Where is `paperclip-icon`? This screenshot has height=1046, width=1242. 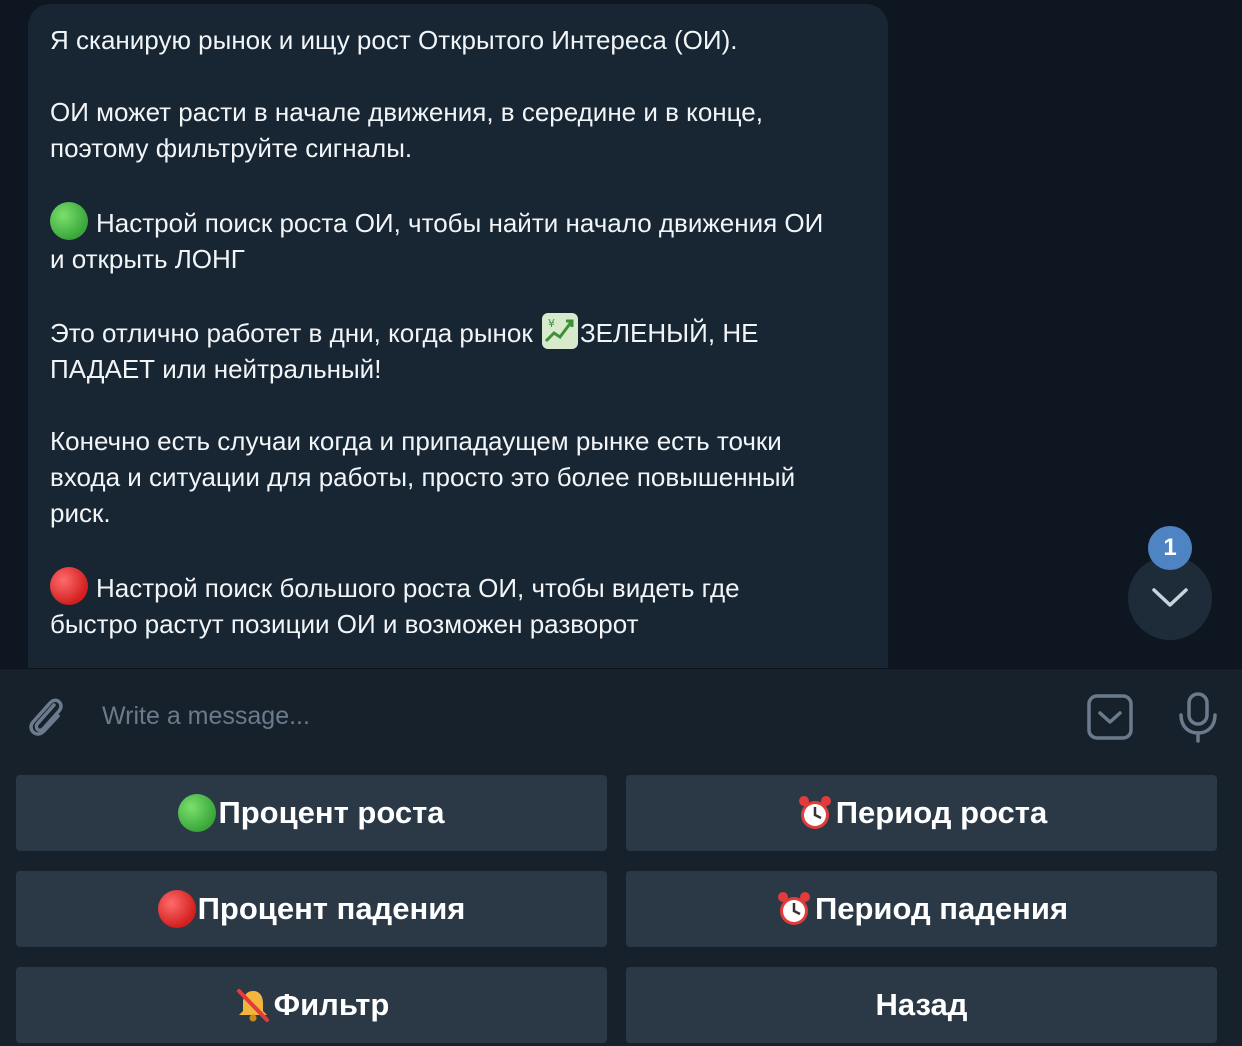
paperclip-icon is located at coordinates (45, 716).